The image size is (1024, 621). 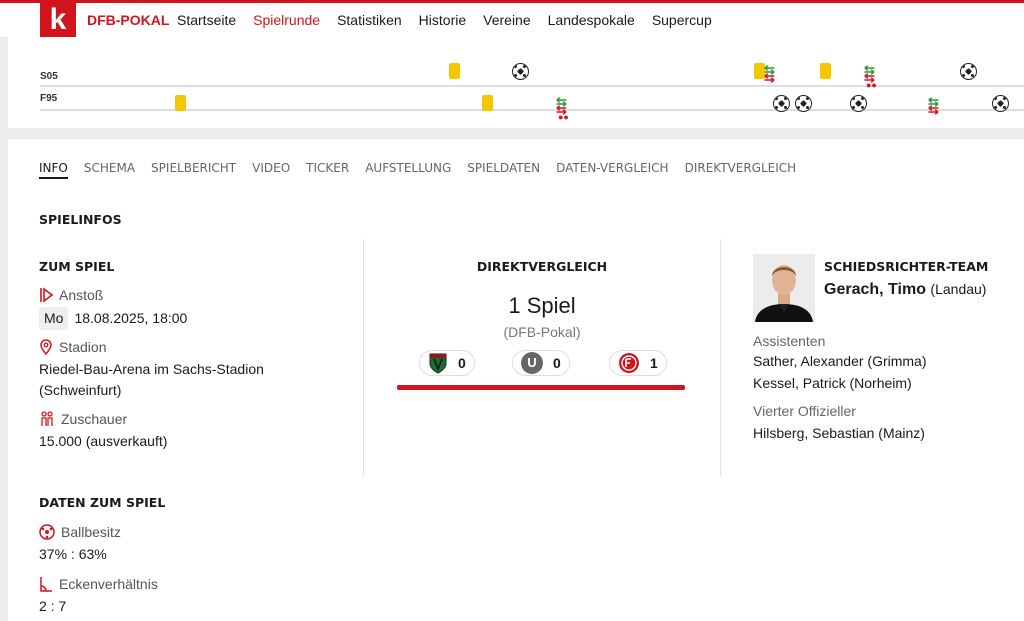 I want to click on fourth-official-label: Vierter Offizieller, so click(x=804, y=411).